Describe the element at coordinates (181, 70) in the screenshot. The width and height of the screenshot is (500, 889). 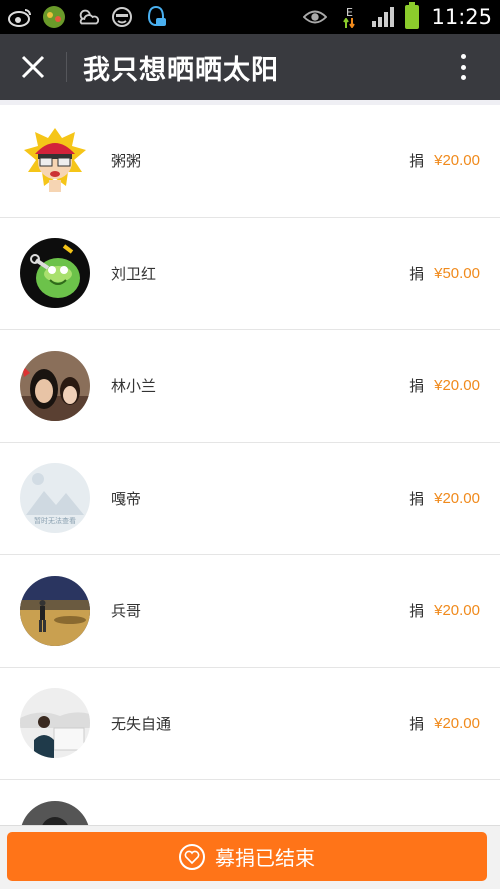
I see `page-title: 我只想晒晒太阳` at that location.